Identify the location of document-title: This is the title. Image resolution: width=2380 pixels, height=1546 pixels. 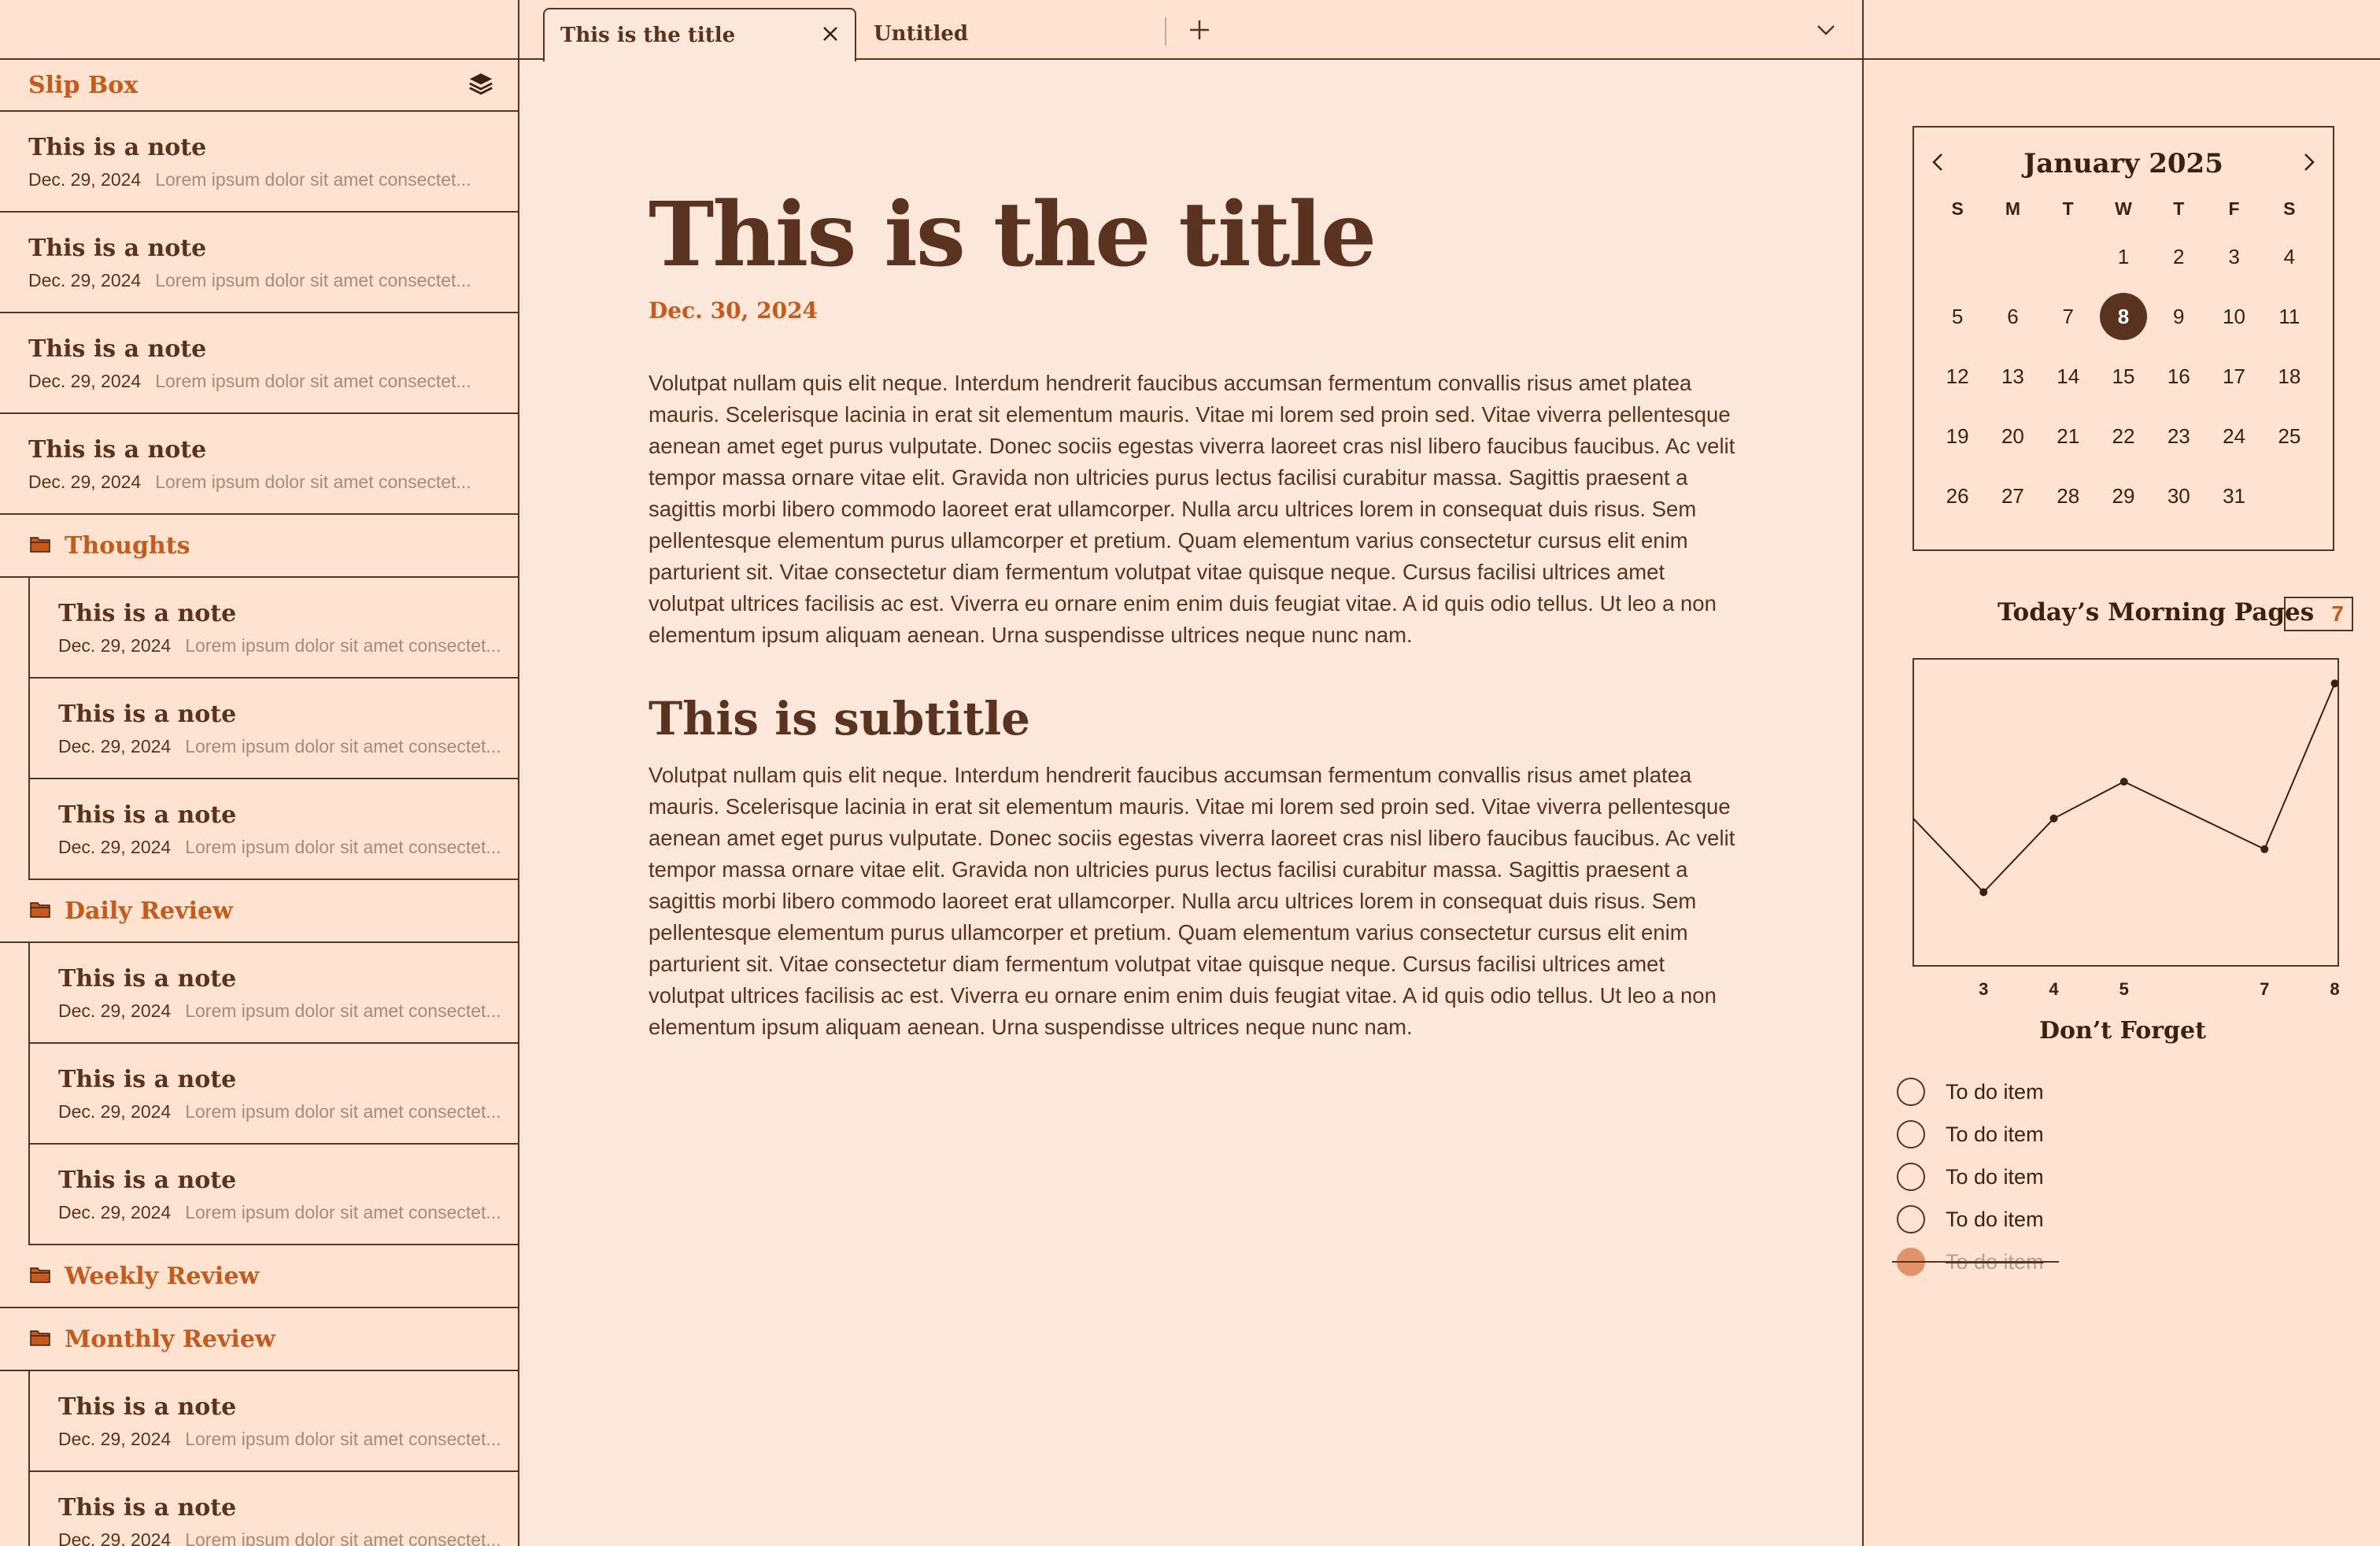
(1196, 235).